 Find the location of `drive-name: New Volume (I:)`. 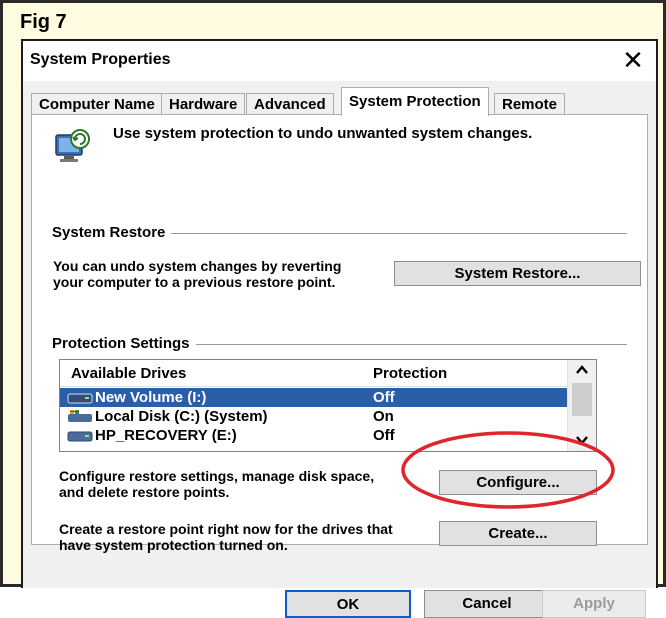

drive-name: New Volume (I:) is located at coordinates (151, 397).